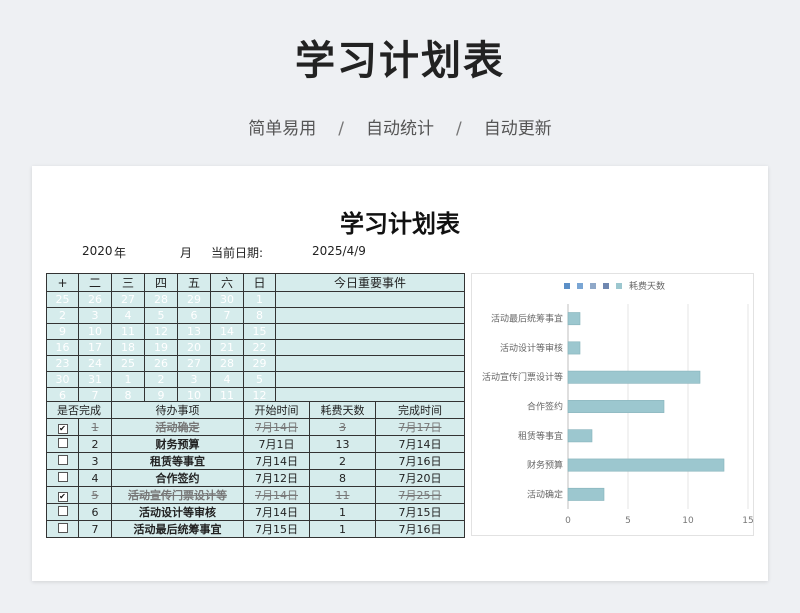 The image size is (800, 613). I want to click on task-start: 7月14日, so click(276, 495).